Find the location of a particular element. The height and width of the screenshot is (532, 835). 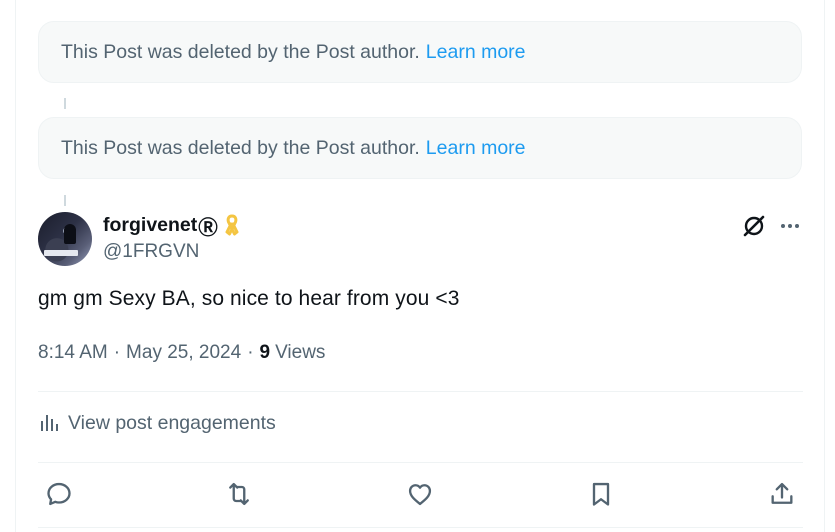

column-border-right is located at coordinates (824, 266).